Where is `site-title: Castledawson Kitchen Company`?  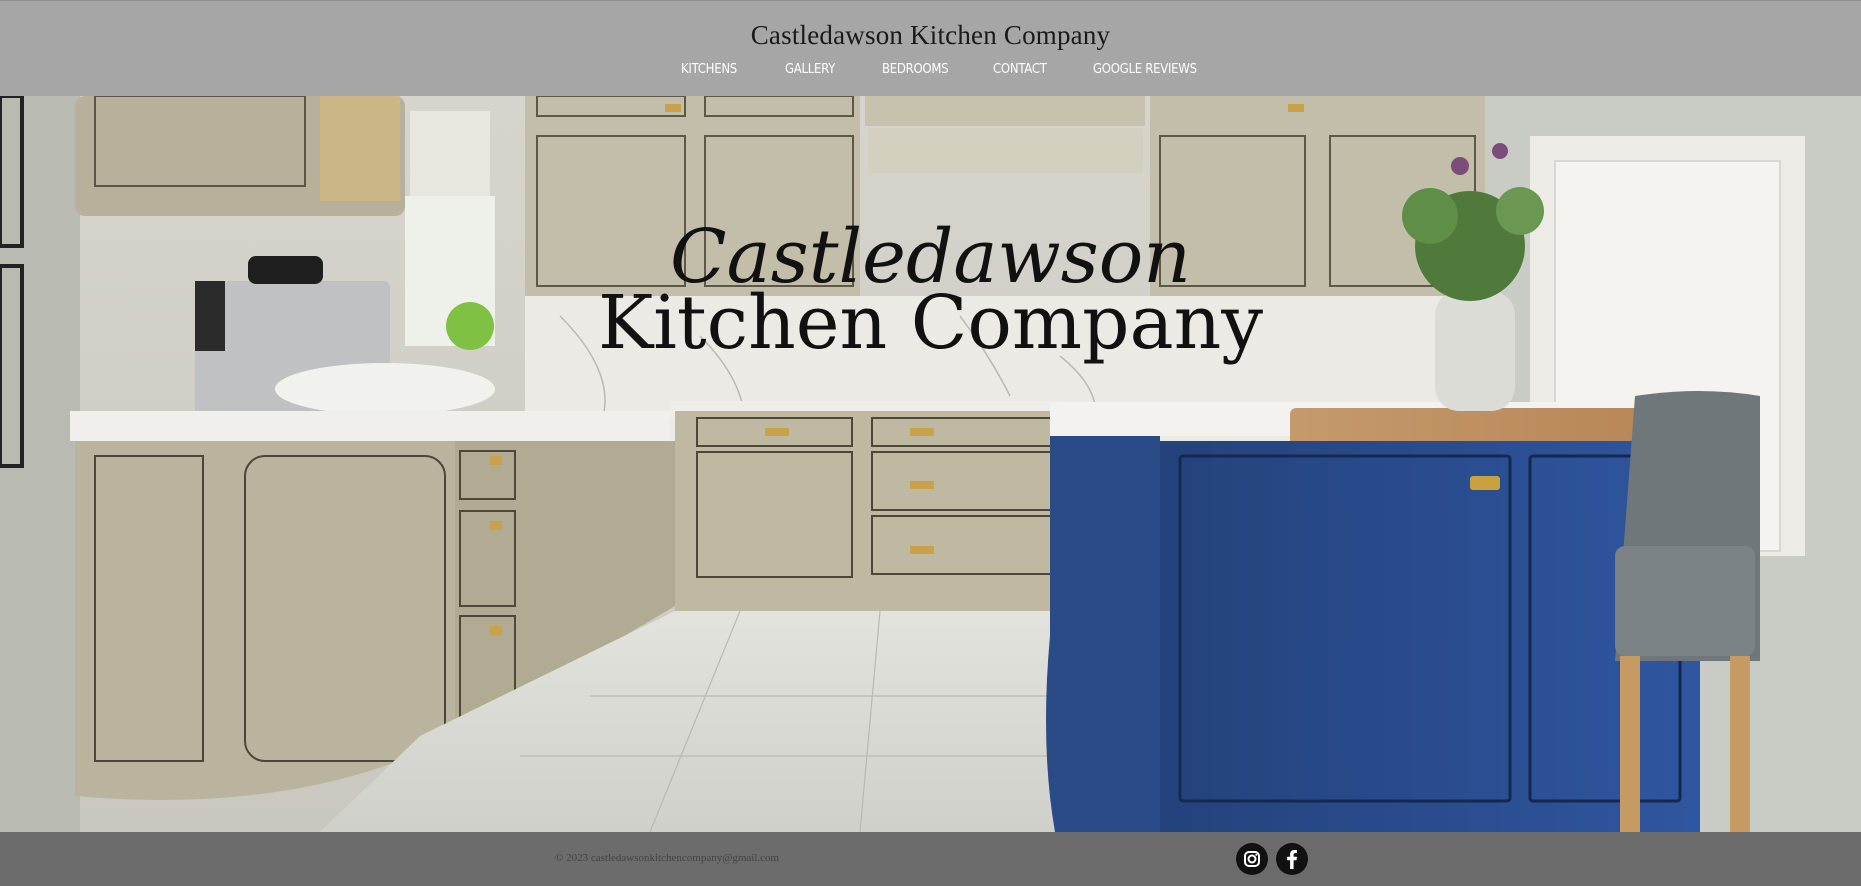 site-title: Castledawson Kitchen Company is located at coordinates (930, 35).